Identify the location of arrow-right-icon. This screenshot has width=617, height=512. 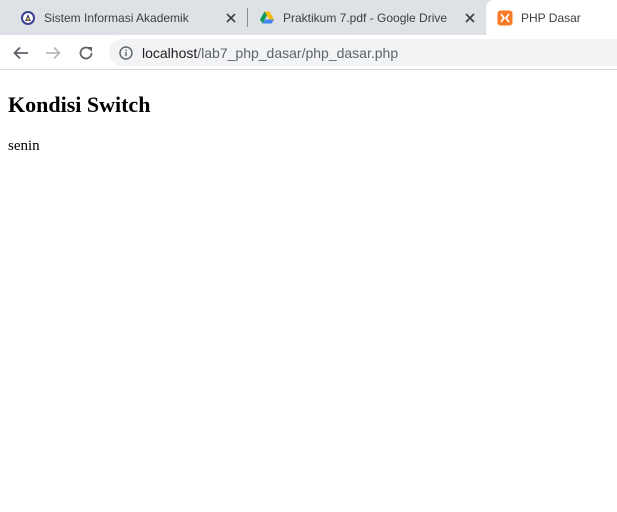
(53, 53).